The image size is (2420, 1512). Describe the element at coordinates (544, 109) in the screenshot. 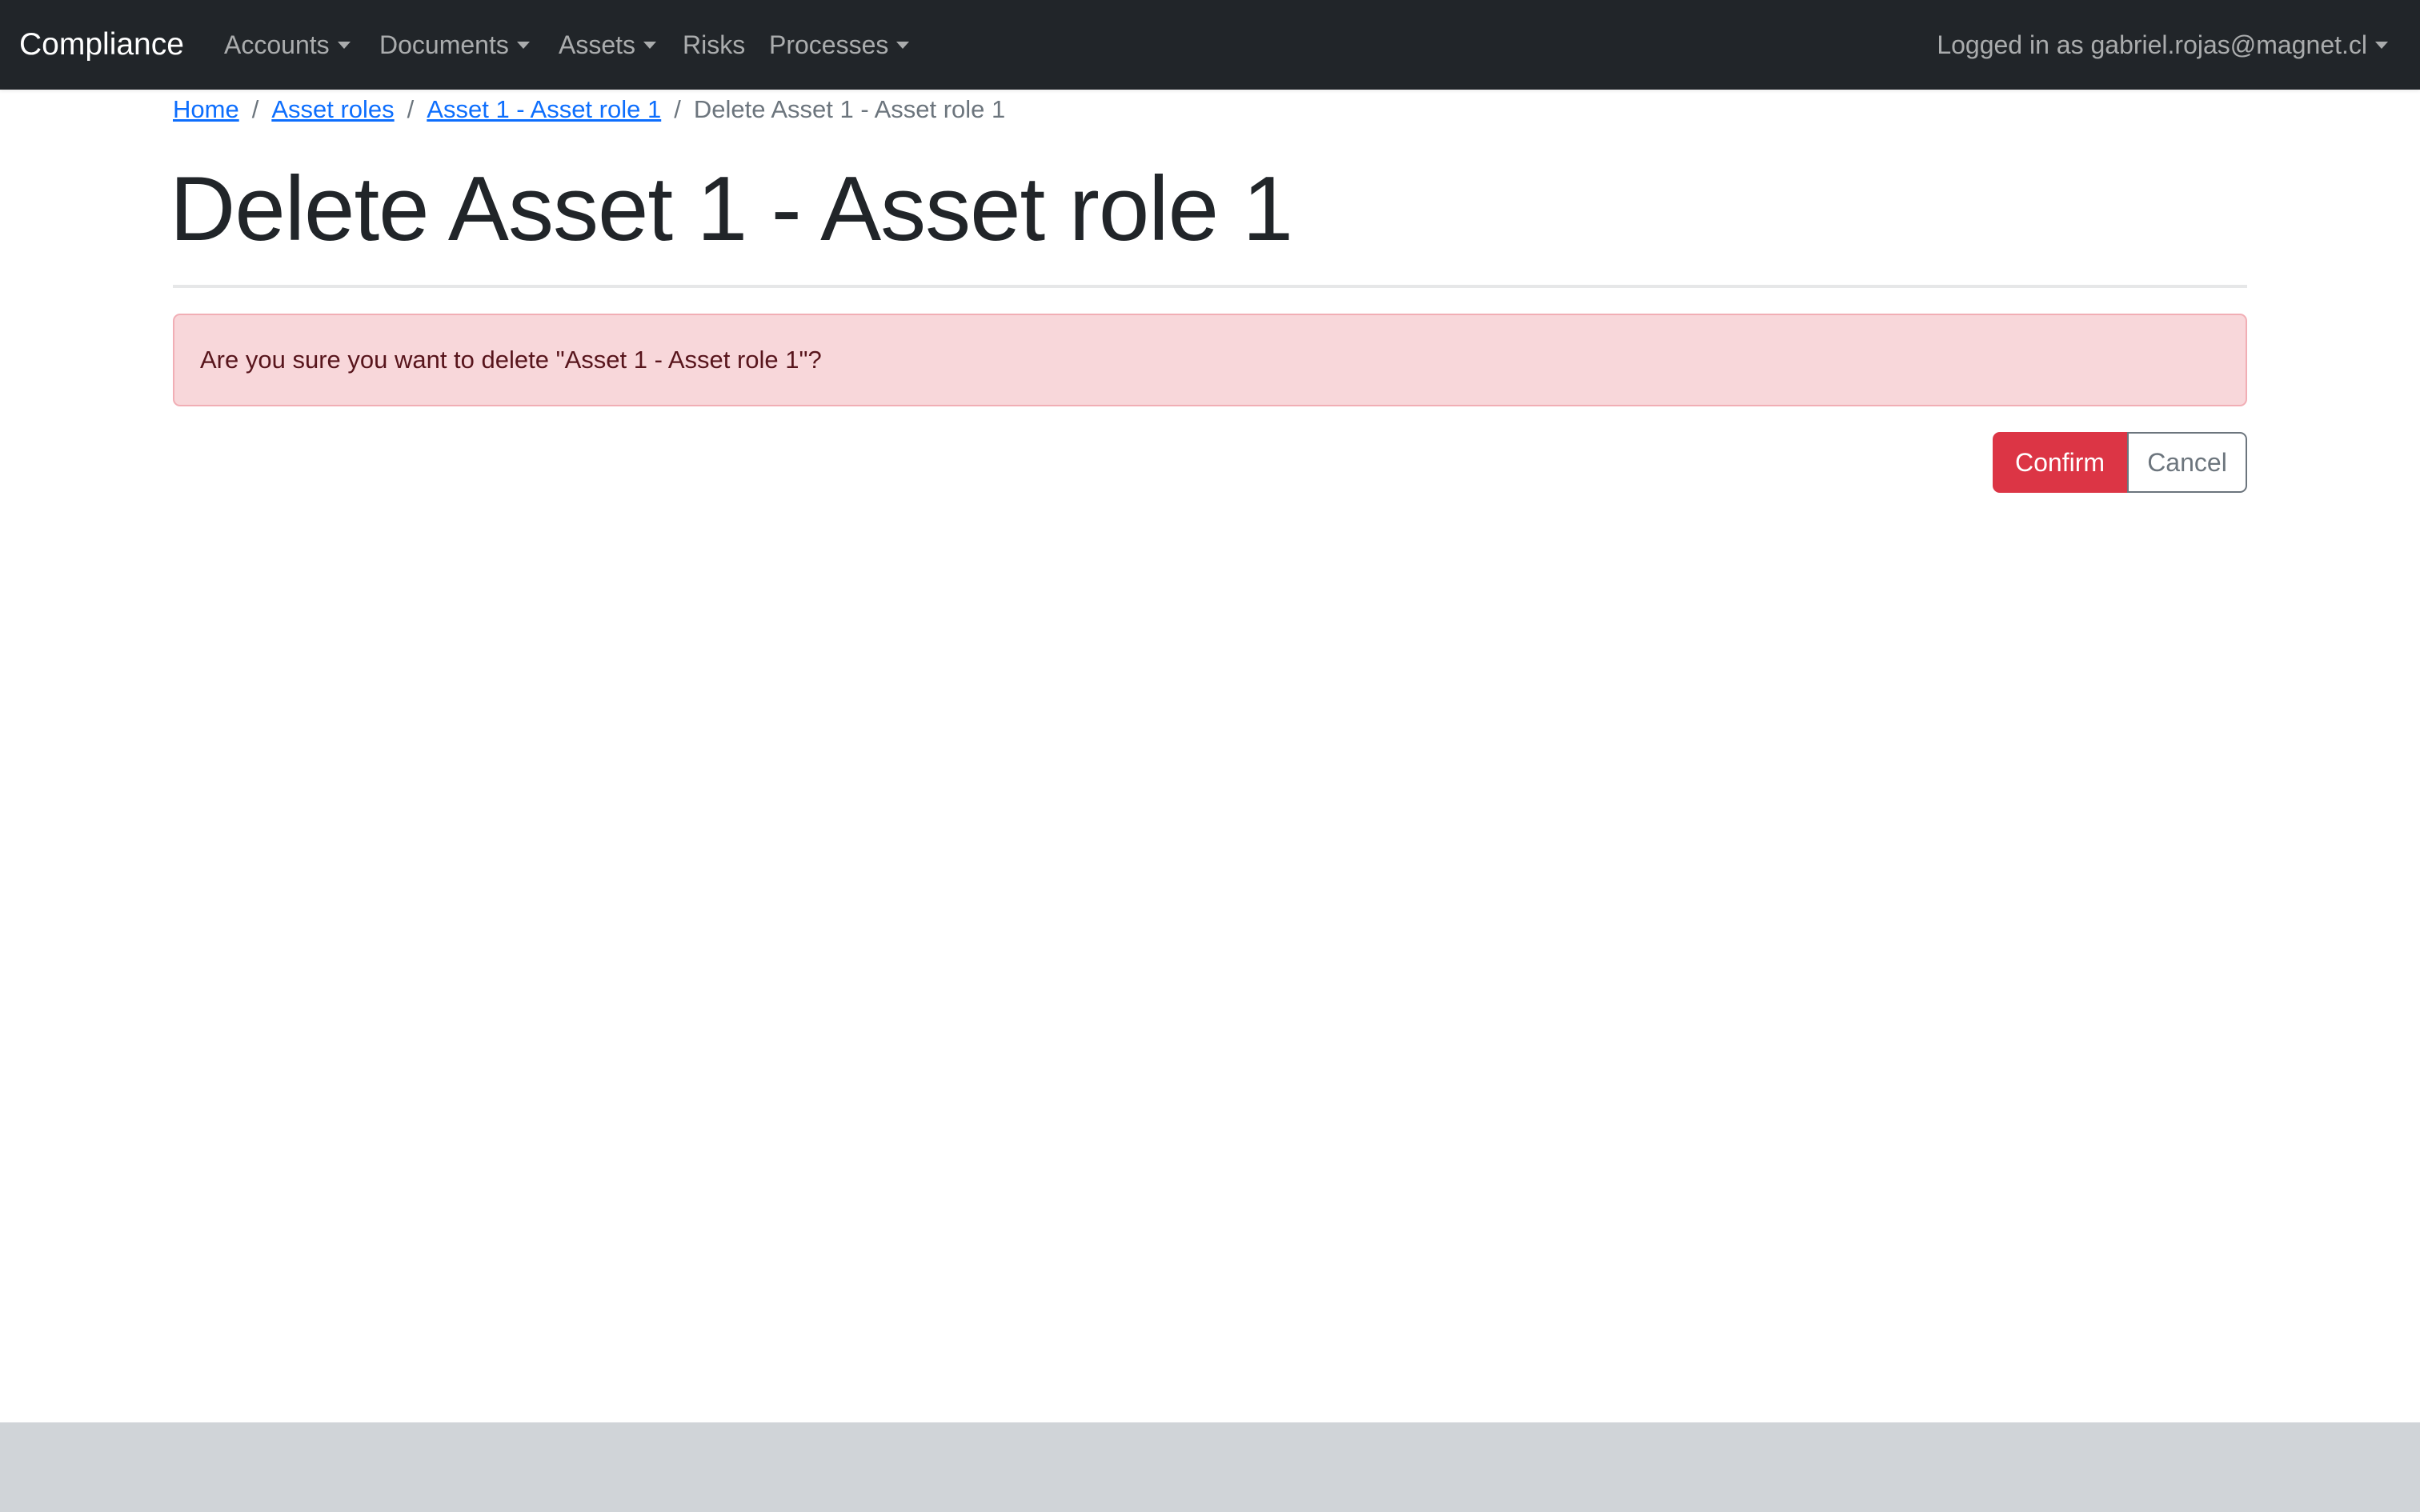

I see `breadcrumb-asset-role-link: Asset 1 - Asset role 1` at that location.